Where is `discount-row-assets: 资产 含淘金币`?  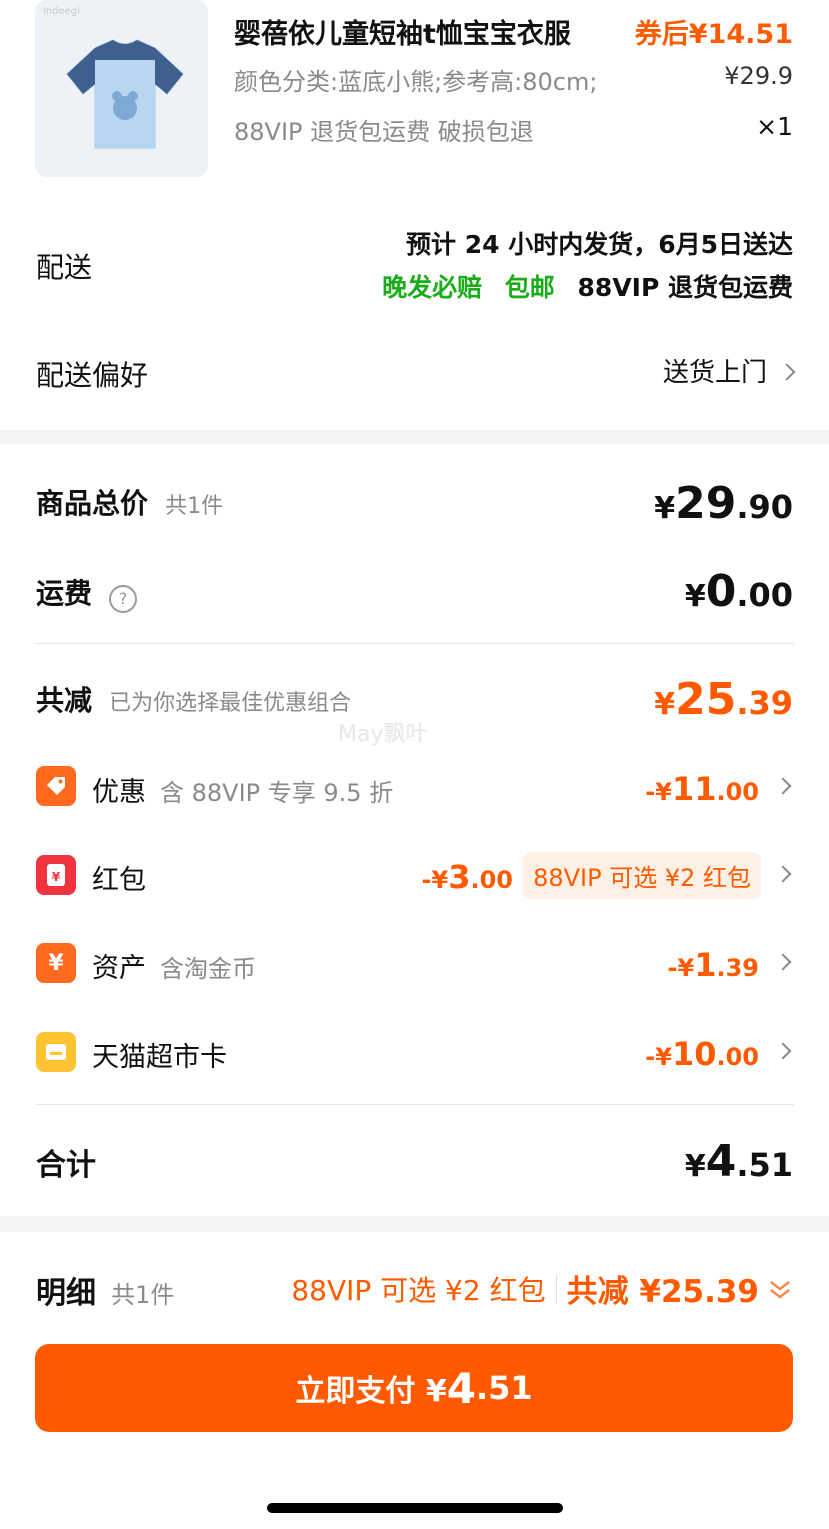 discount-row-assets: 资产 含淘金币 is located at coordinates (174, 965).